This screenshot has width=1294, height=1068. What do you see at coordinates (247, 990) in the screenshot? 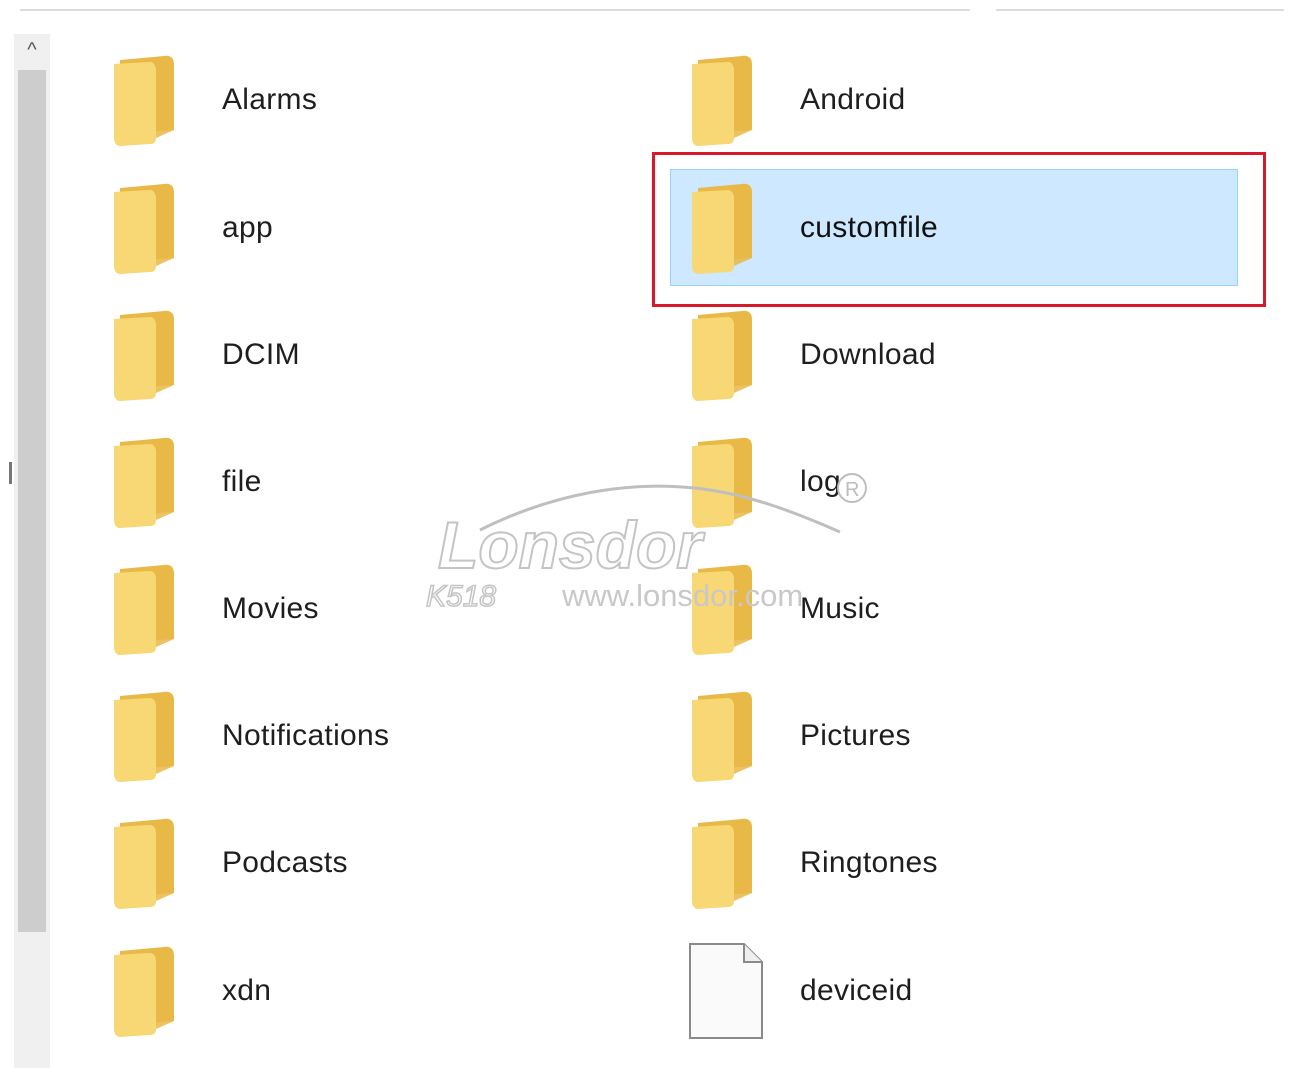
I see `item-label: xdn` at bounding box center [247, 990].